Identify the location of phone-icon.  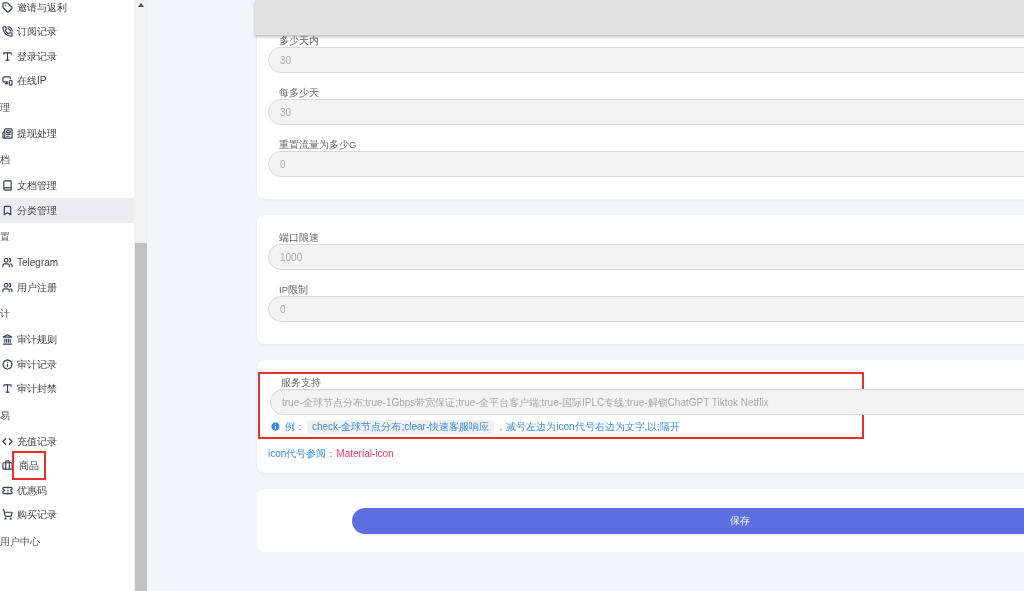
(7, 32).